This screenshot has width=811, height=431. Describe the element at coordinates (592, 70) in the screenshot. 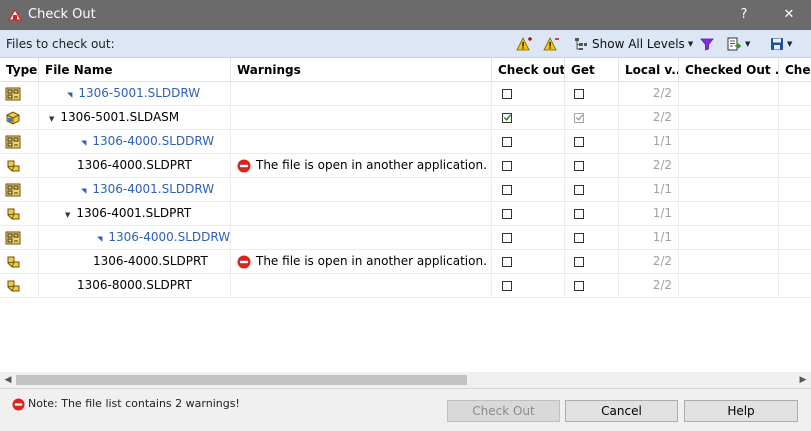

I see `column-header-get: Get` at that location.